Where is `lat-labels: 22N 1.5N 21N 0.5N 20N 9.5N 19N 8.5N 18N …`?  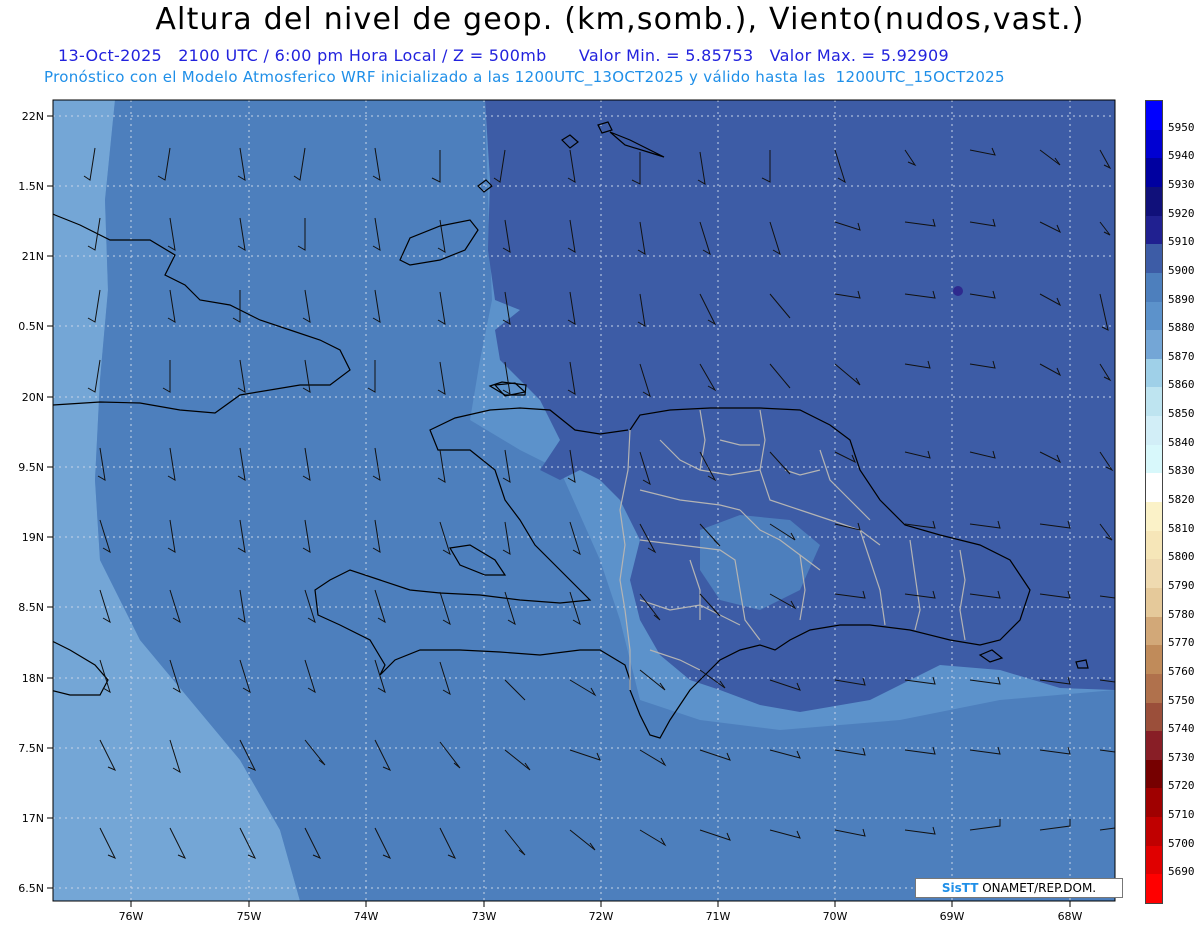 lat-labels: 22N 1.5N 21N 0.5N 20N 9.5N 19N 8.5N 18N … is located at coordinates (31, 502).